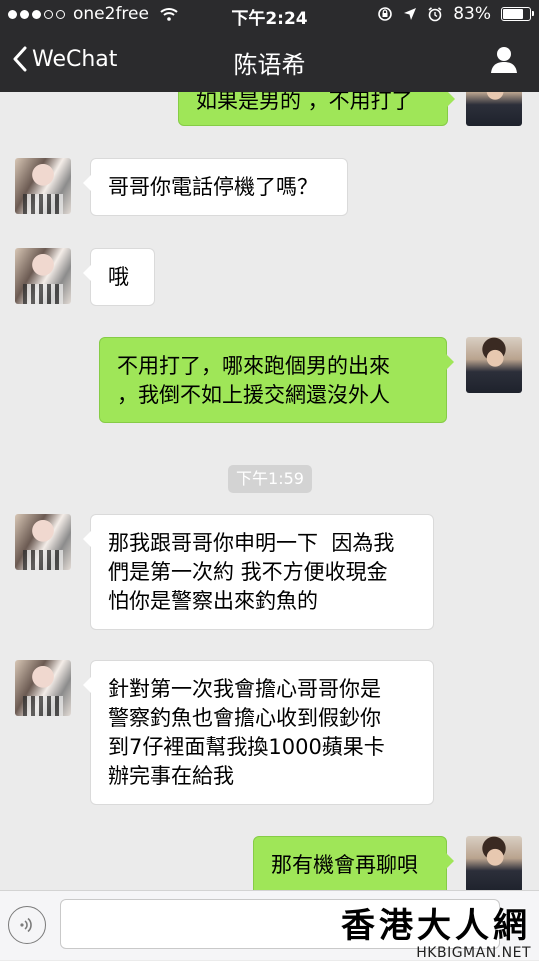  I want to click on top-bar: one2free 下午2:24 83% WeChat 陈语希, so click(269, 46).